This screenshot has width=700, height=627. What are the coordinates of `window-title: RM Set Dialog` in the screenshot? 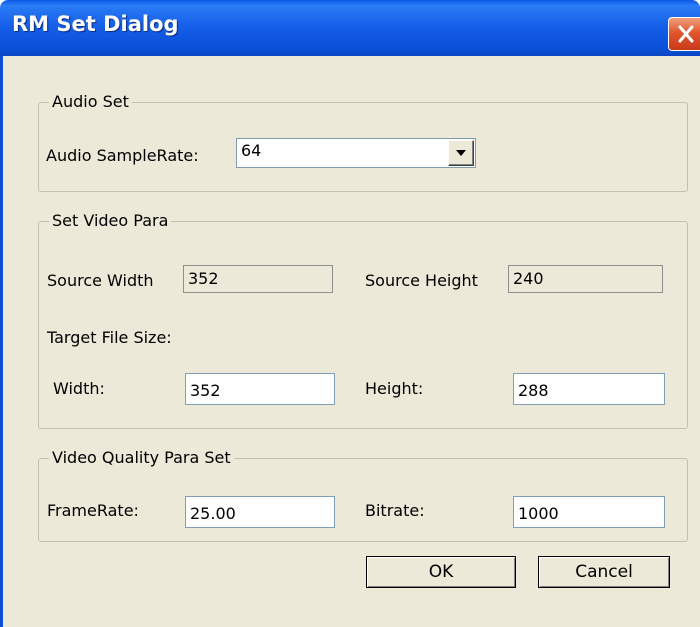 It's located at (95, 24).